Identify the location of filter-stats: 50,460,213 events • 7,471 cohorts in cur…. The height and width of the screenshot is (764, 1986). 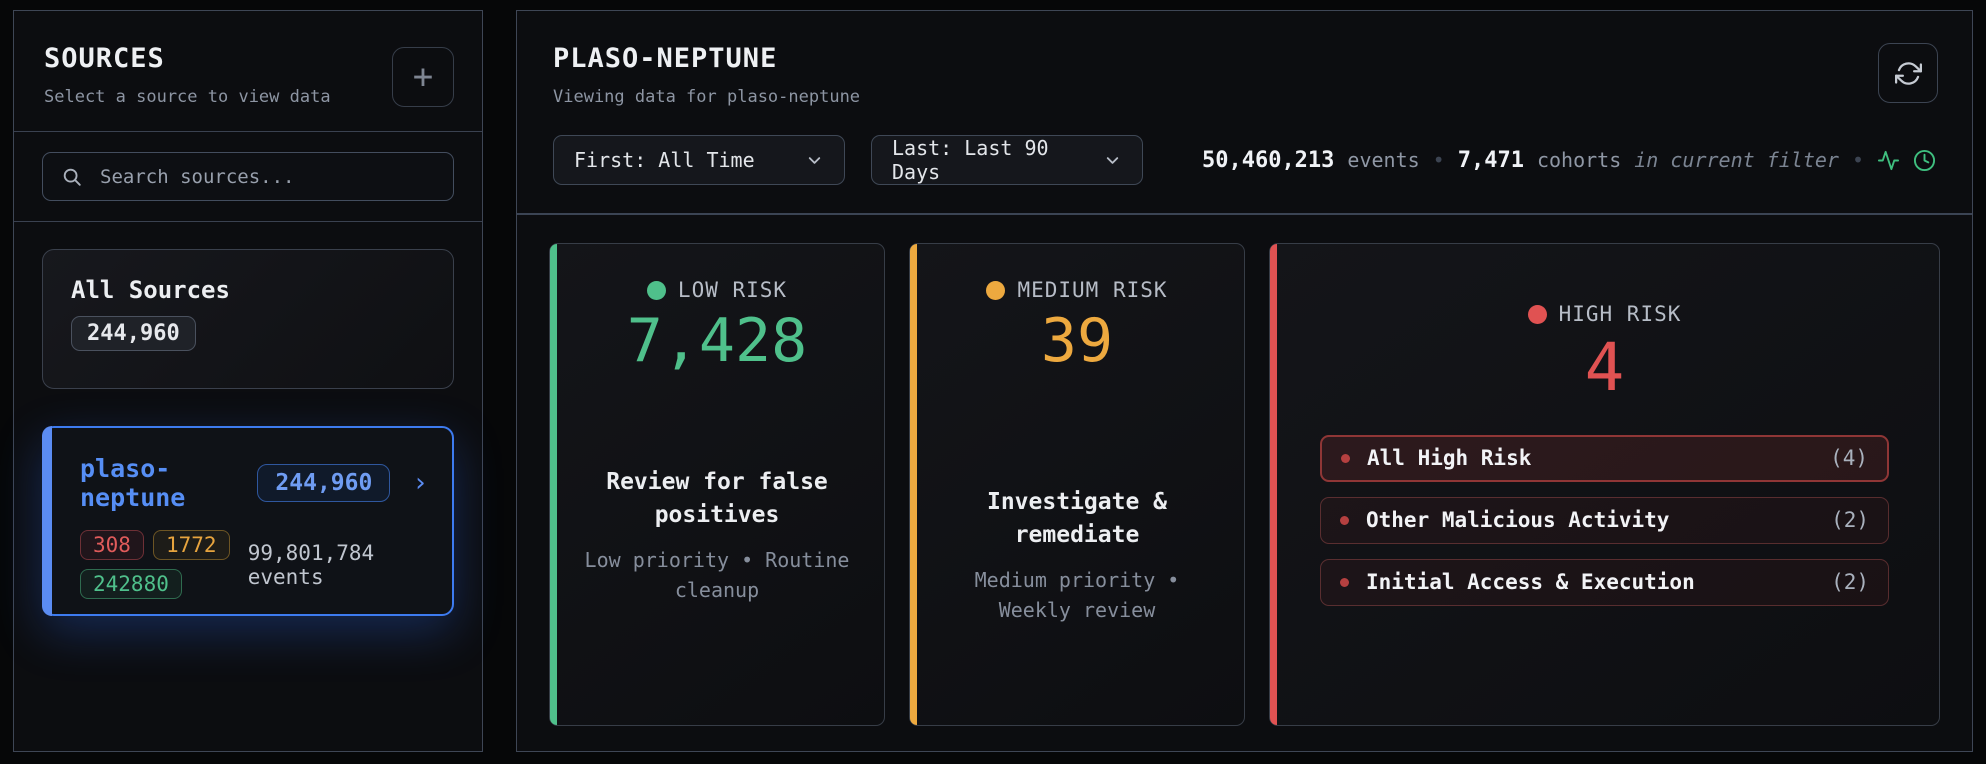
(1569, 160).